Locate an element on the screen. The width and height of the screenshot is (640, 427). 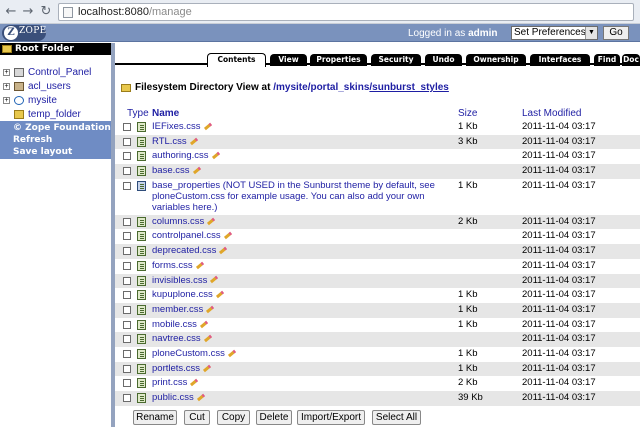
breadcrumb-segment-mysite: /mysite is located at coordinates (290, 87).